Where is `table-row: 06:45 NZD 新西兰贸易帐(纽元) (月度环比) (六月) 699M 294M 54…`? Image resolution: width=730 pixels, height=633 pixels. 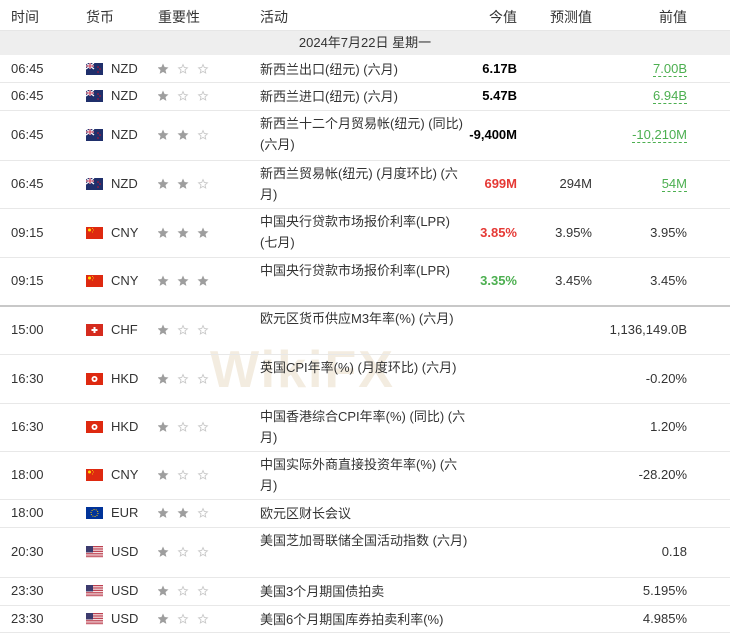
table-row: 06:45 NZD 新西兰贸易帐(纽元) (月度环比) (六月) 699M 294M 54… is located at coordinates (365, 184).